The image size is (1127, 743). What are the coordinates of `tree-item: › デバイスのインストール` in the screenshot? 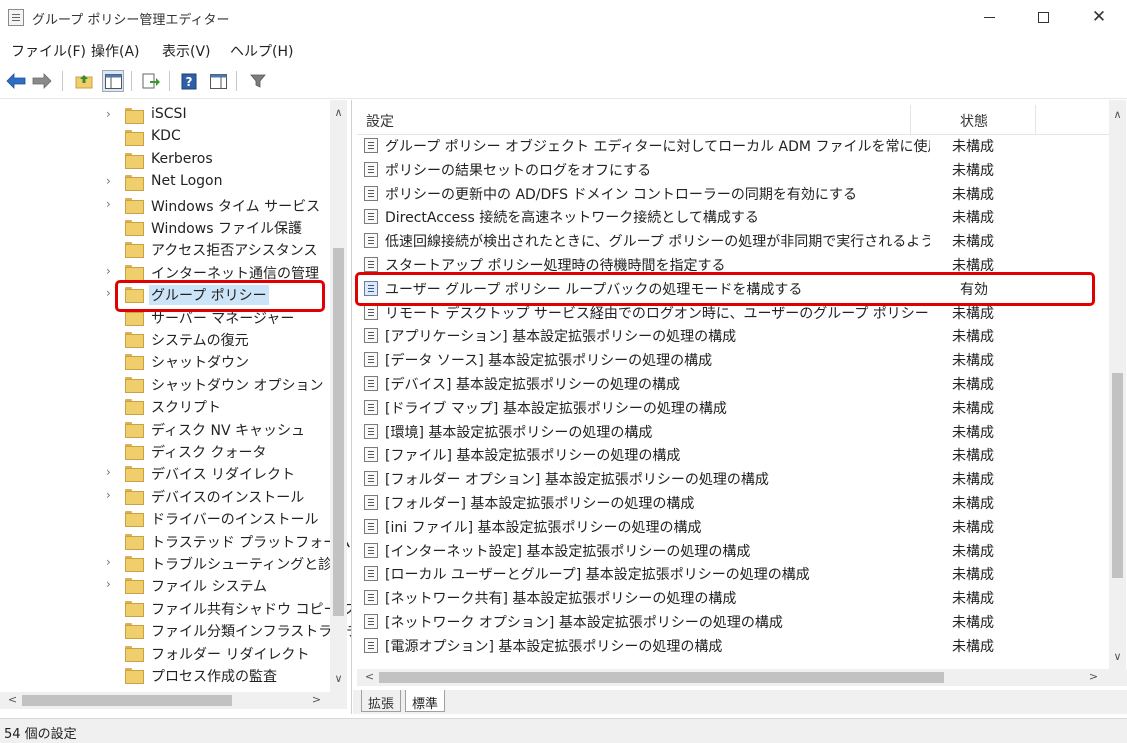 It's located at (165, 496).